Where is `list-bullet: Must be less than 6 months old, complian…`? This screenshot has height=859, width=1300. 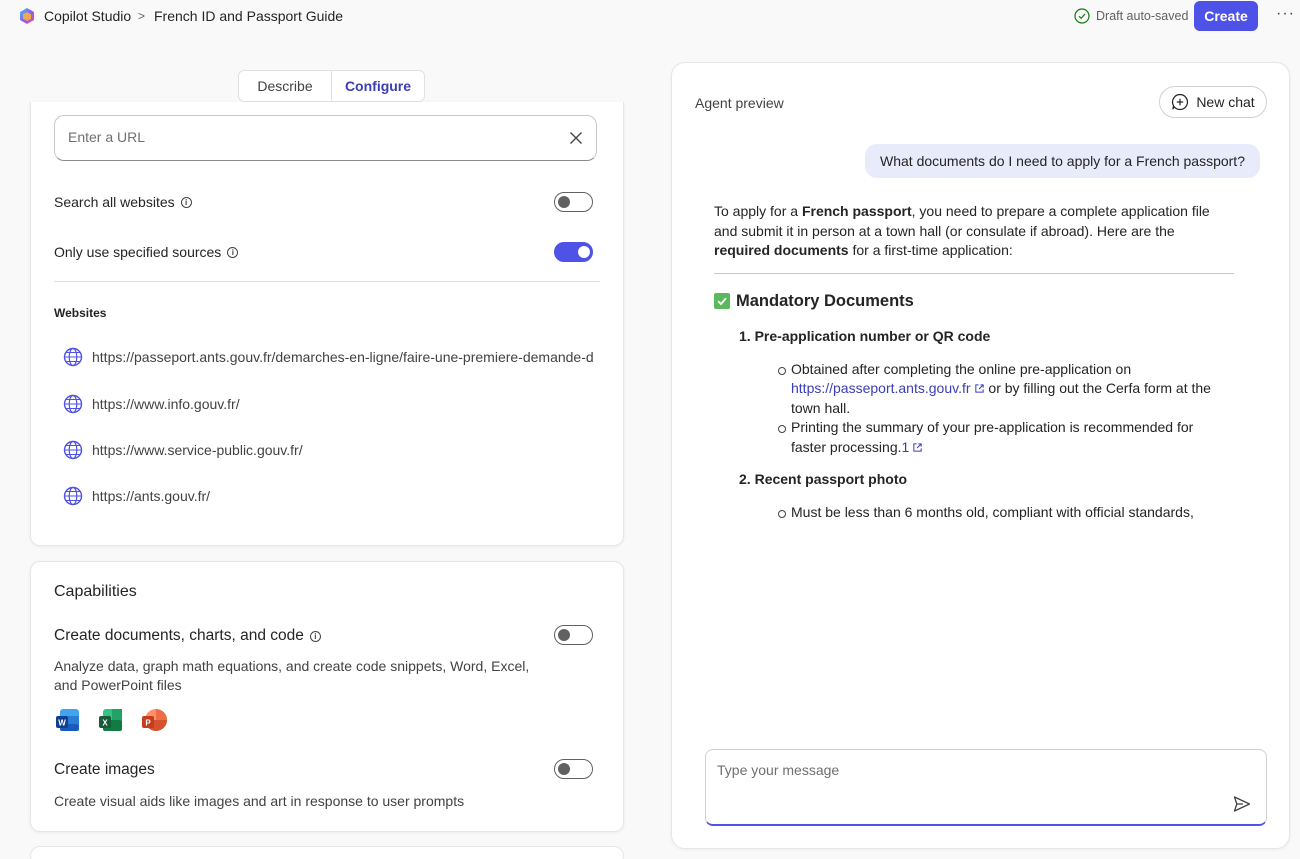 list-bullet: Must be less than 6 months old, complian… is located at coordinates (1006, 513).